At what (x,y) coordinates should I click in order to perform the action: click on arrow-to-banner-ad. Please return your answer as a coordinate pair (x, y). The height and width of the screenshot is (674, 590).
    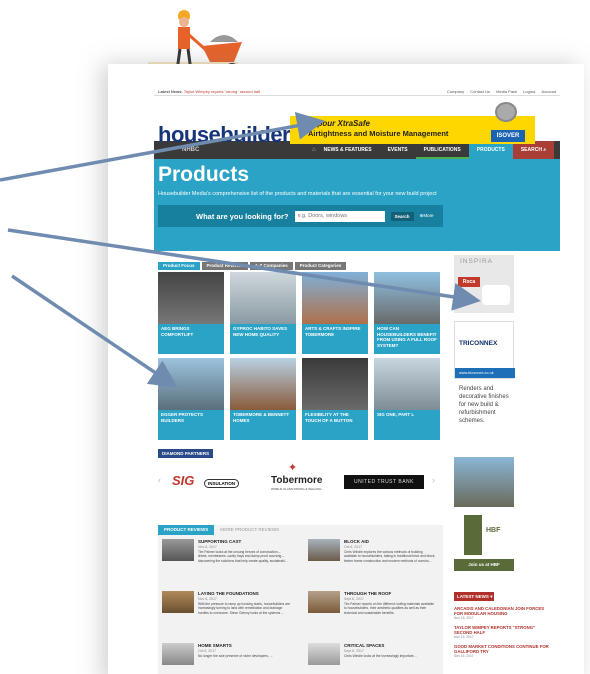
    Looking at the image, I should click on (162, 146).